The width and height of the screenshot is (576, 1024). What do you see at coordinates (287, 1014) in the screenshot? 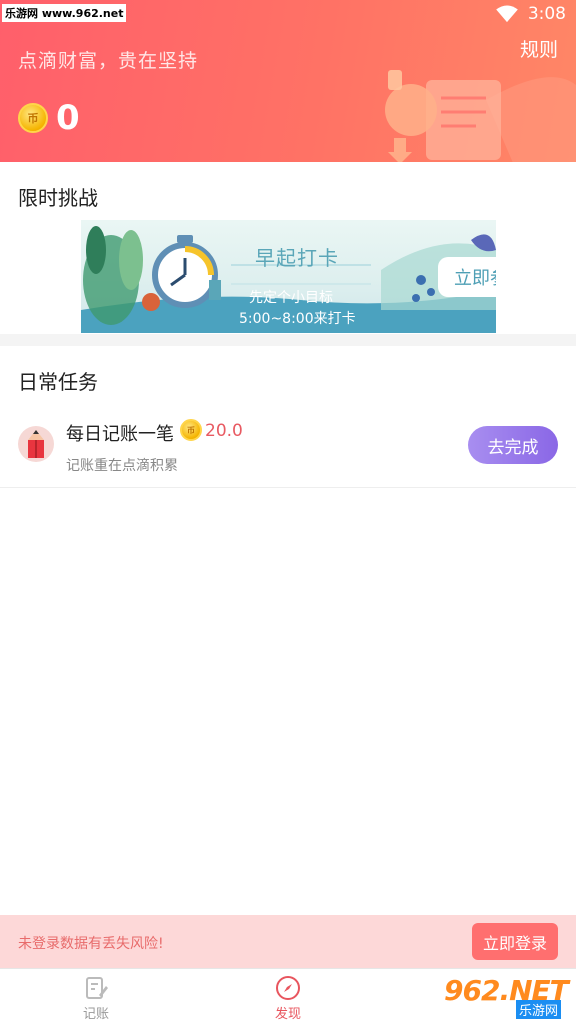
I see `nav-label-discover: 发现` at bounding box center [287, 1014].